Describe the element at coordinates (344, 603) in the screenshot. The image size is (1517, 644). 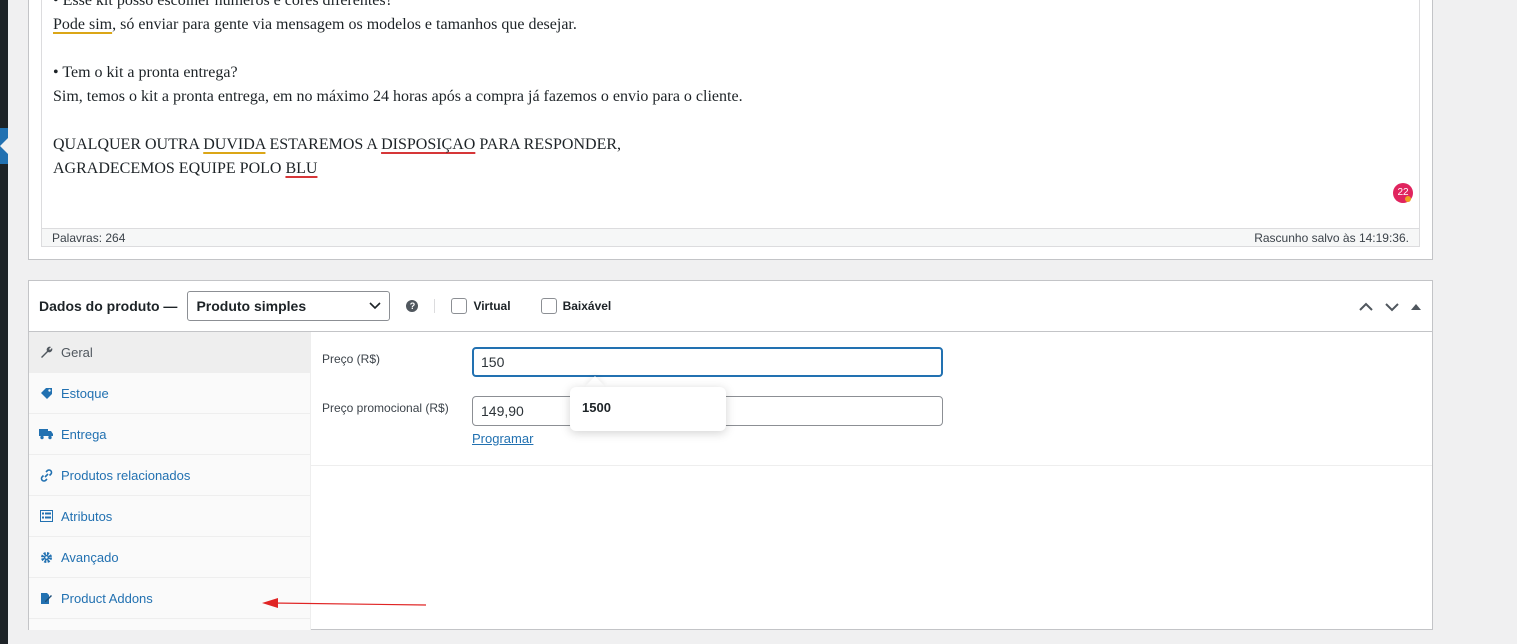
I see `annotation-arrow-icon` at that location.